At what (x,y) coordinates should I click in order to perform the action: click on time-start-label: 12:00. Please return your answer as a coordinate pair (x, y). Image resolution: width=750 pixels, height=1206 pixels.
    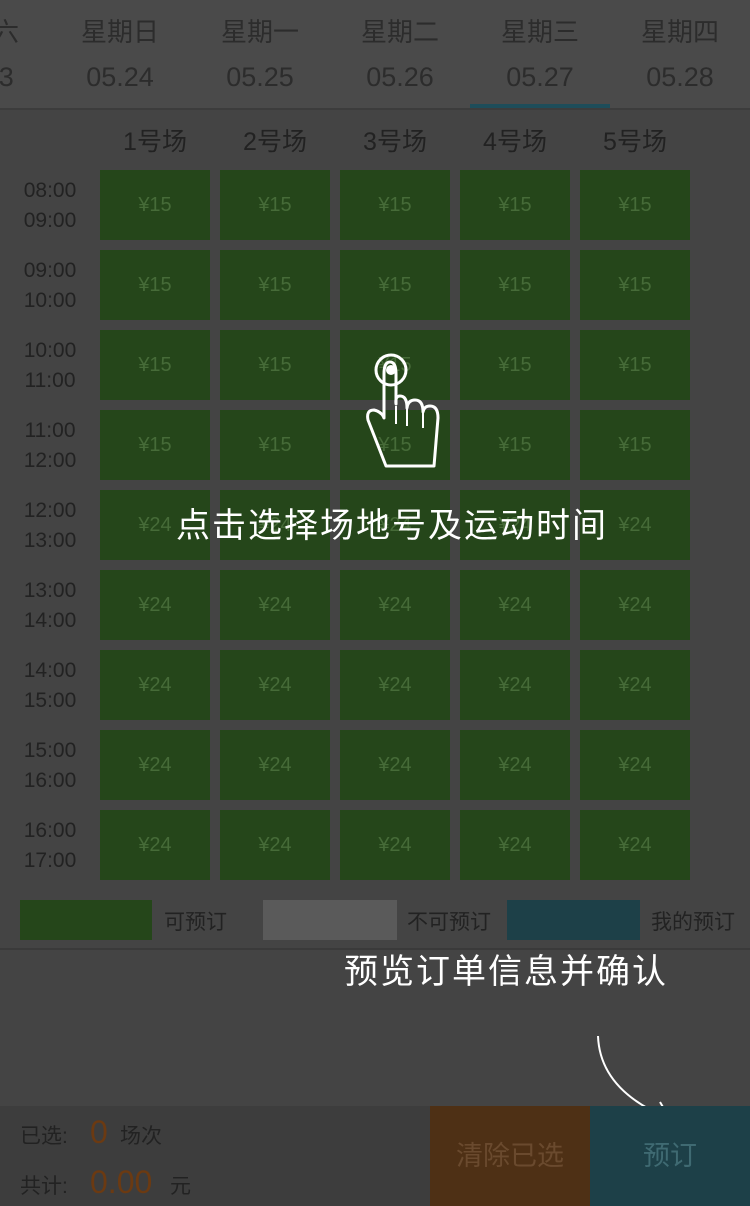
    Looking at the image, I should click on (50, 510).